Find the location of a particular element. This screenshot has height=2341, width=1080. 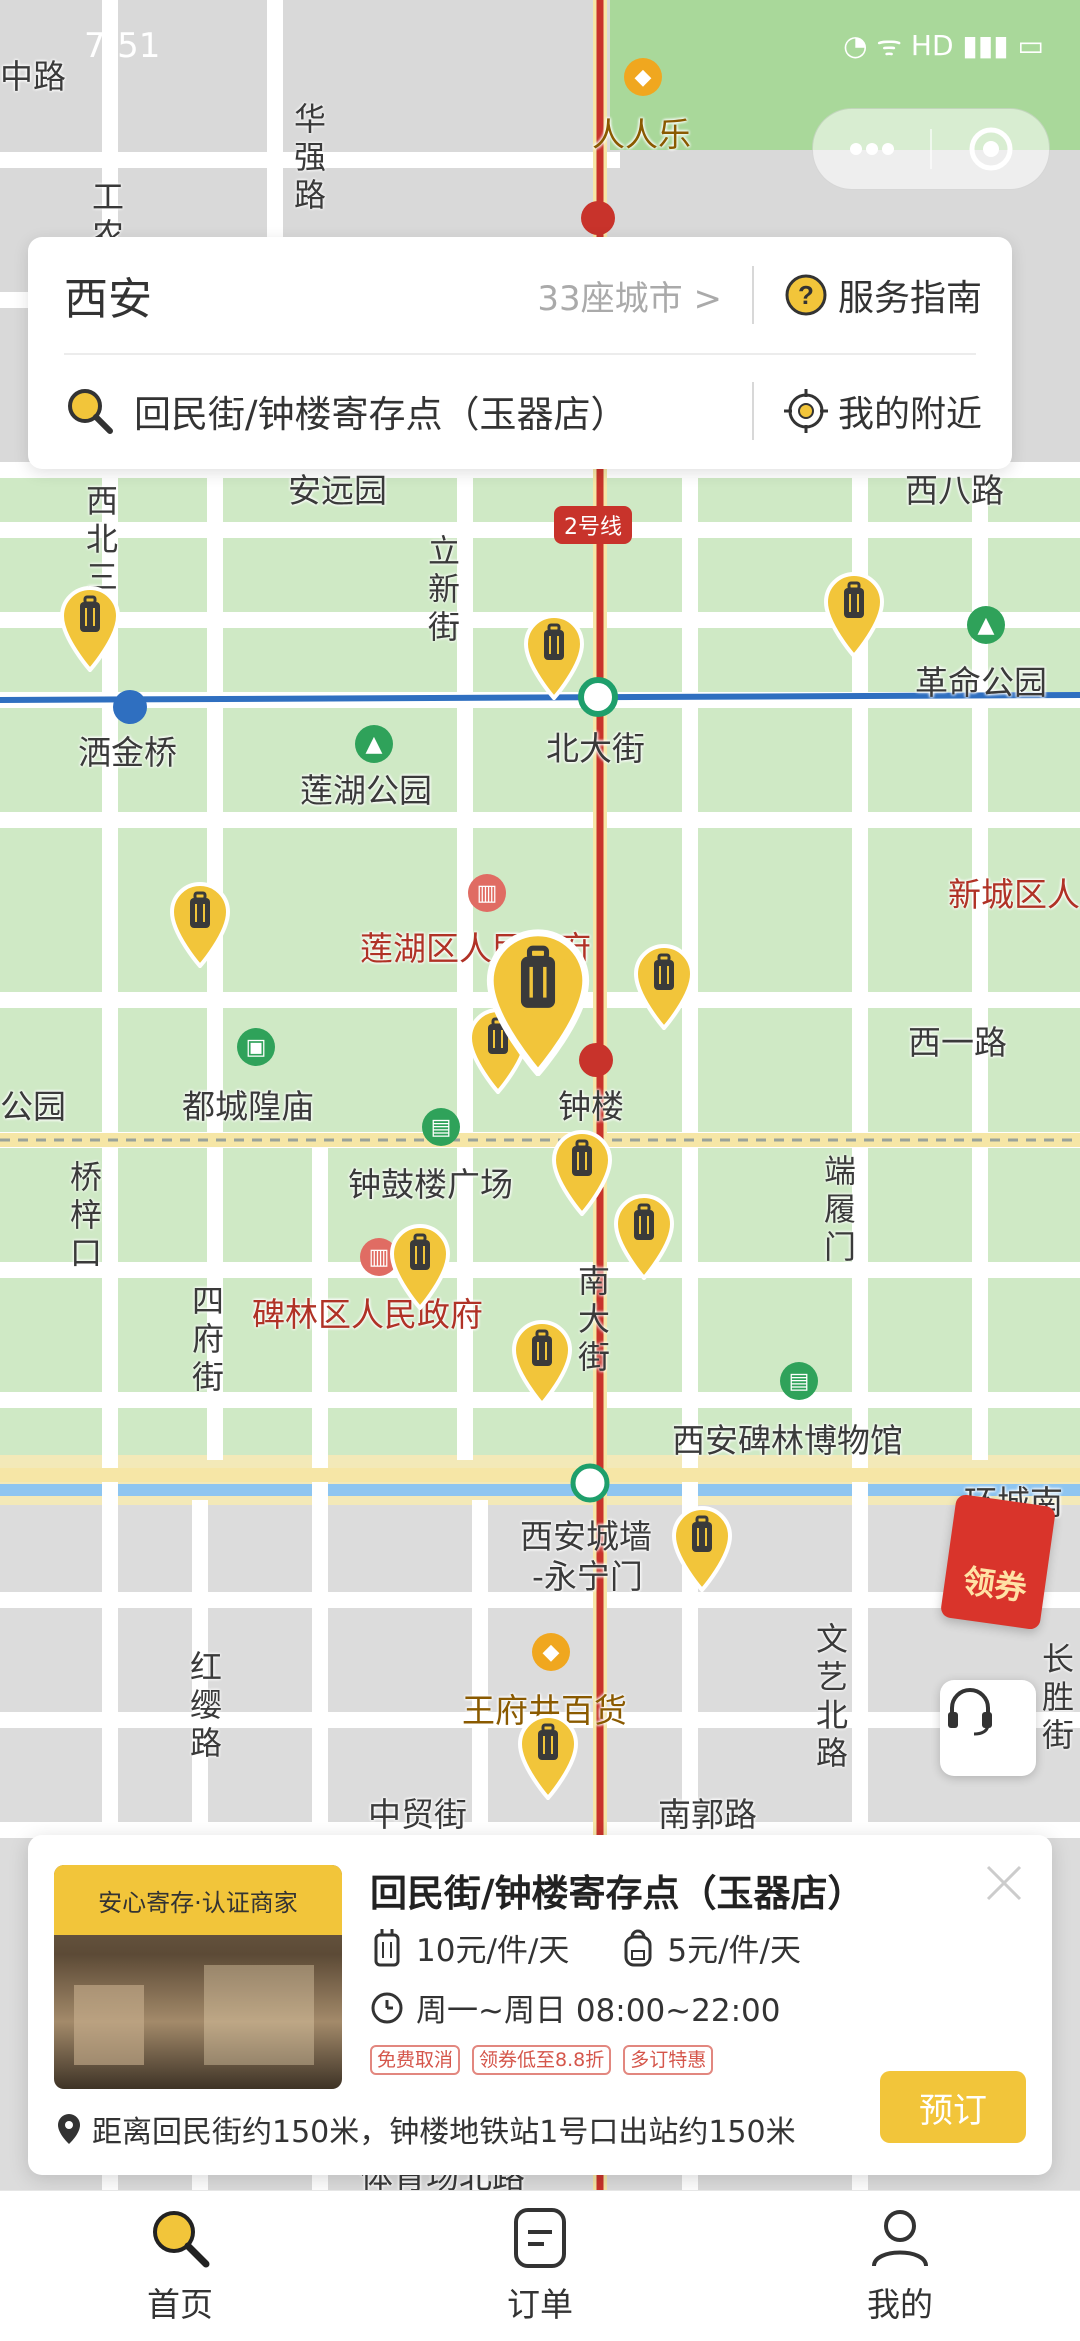

price-row: 10元/件/天 5元/件/天 is located at coordinates (585, 1947).